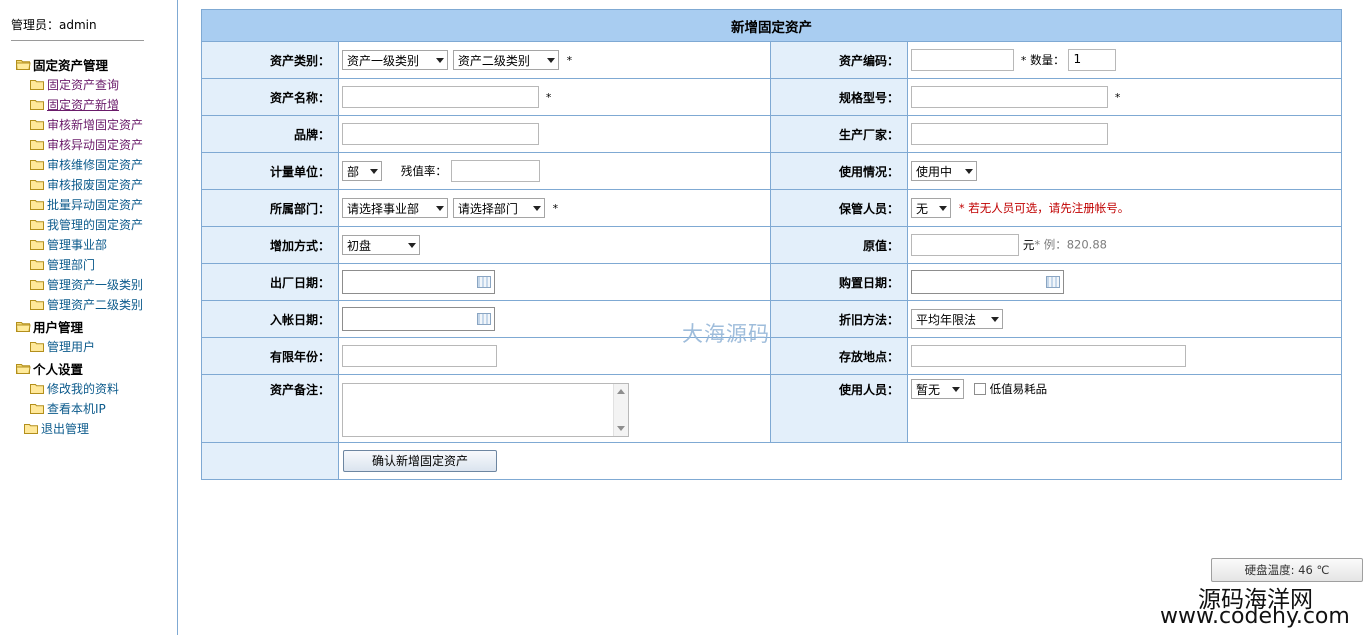 The height and width of the screenshot is (635, 1366). Describe the element at coordinates (58, 327) in the screenshot. I see `nav-group-label: 用户管理` at that location.